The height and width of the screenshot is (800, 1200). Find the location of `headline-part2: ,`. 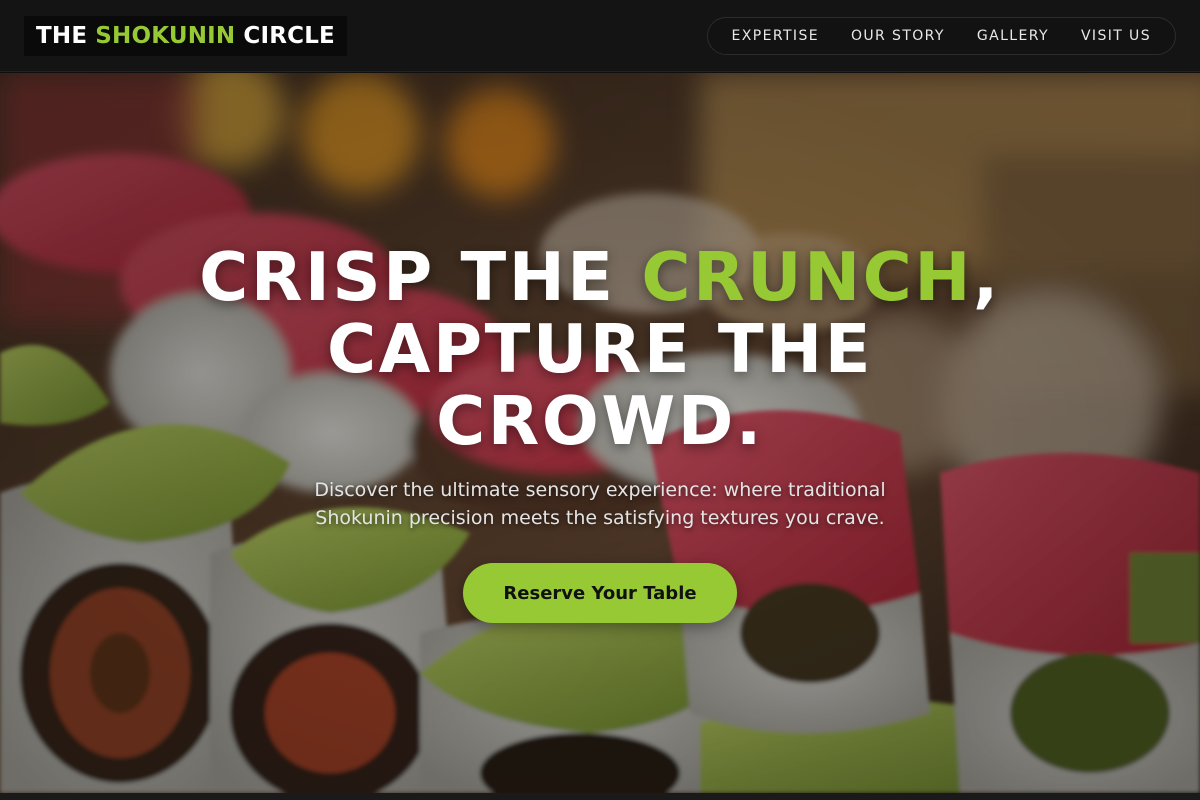

headline-part2: , is located at coordinates (986, 277).